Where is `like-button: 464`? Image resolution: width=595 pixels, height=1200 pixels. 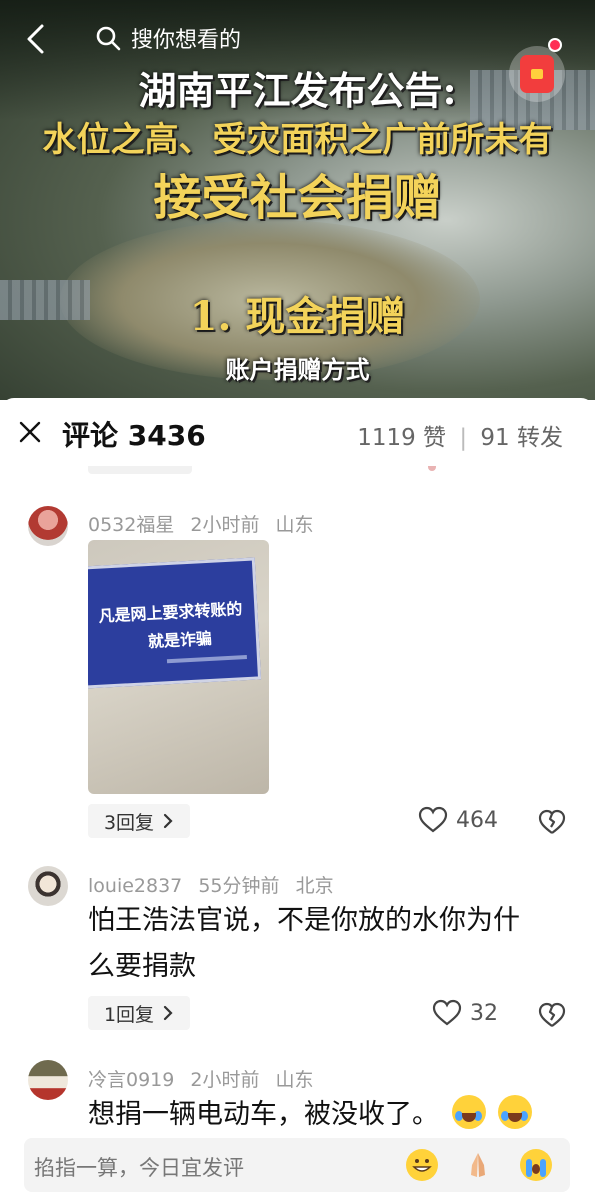
like-button: 464 is located at coordinates (458, 820).